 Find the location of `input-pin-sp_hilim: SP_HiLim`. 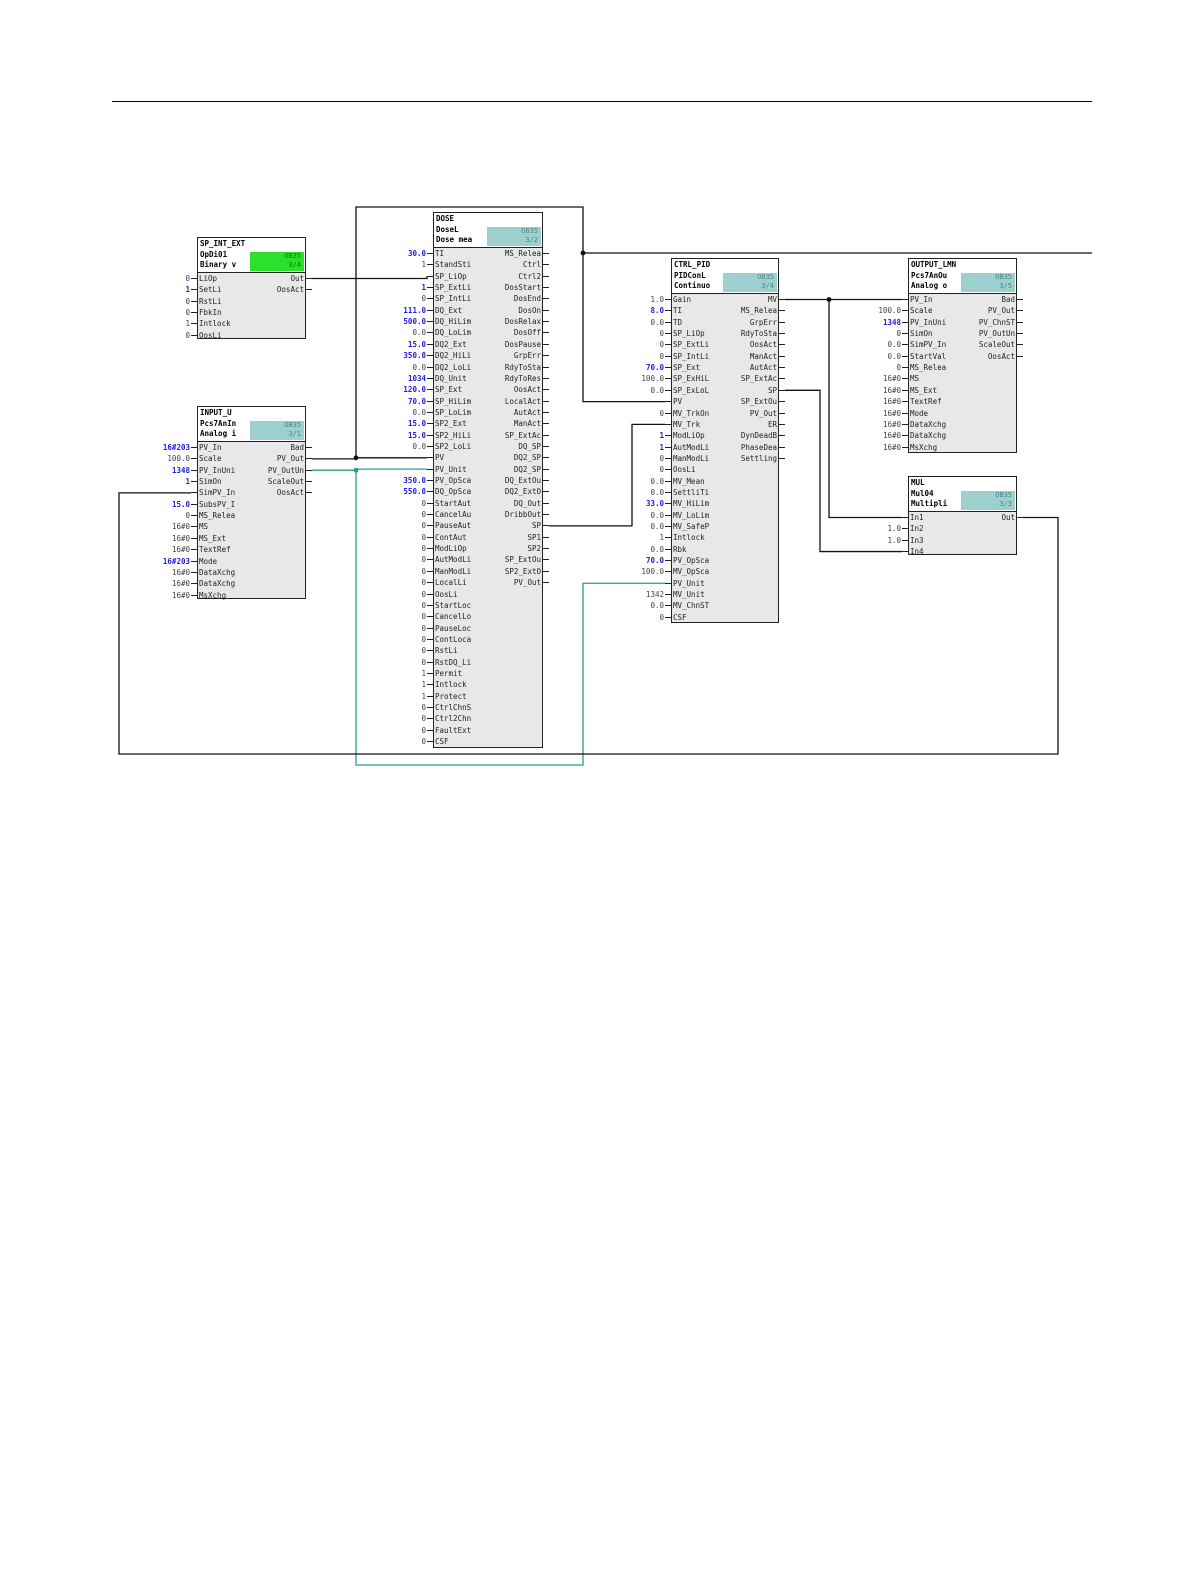

input-pin-sp_hilim: SP_HiLim is located at coordinates (453, 401).